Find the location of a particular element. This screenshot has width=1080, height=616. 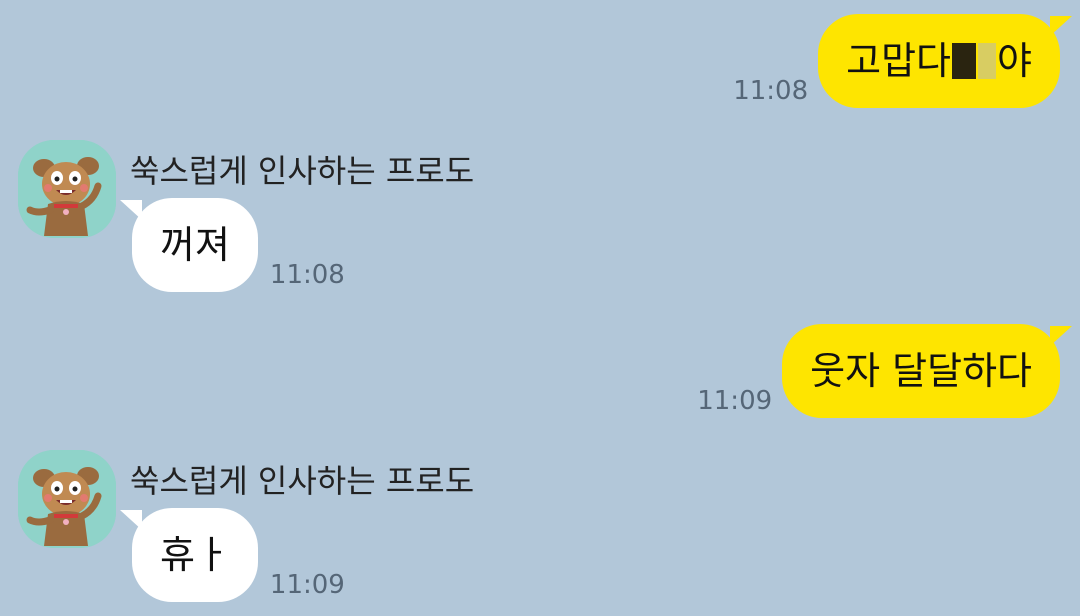

message-text-start: 고맙다 is located at coordinates (899, 61).